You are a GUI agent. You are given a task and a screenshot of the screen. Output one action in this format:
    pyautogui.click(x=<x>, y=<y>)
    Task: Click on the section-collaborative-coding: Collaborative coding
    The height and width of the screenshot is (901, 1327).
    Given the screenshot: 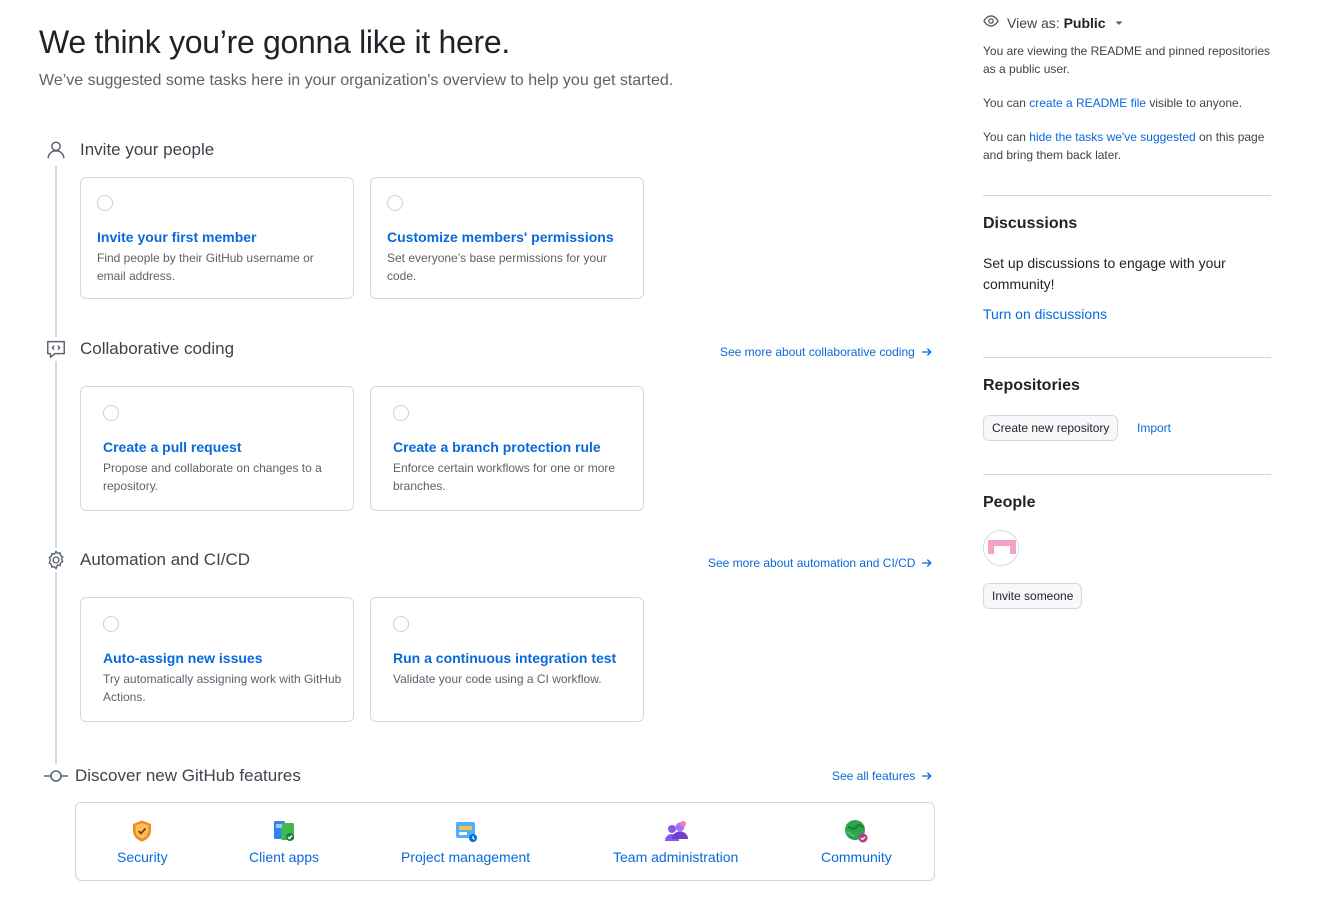 What is the action you would take?
    pyautogui.click(x=139, y=349)
    